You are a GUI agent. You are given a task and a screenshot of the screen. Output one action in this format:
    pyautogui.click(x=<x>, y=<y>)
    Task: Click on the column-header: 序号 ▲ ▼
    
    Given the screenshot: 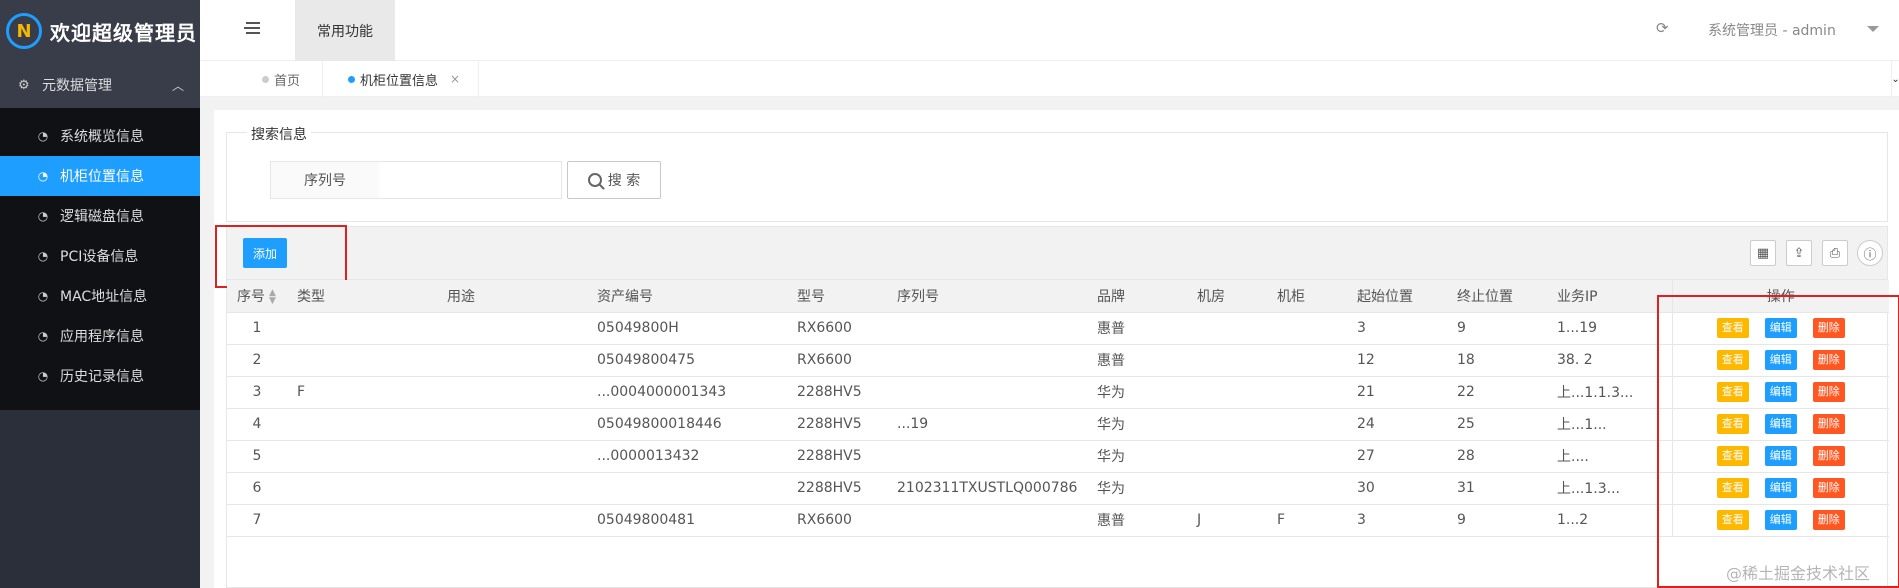 What is the action you would take?
    pyautogui.click(x=257, y=296)
    